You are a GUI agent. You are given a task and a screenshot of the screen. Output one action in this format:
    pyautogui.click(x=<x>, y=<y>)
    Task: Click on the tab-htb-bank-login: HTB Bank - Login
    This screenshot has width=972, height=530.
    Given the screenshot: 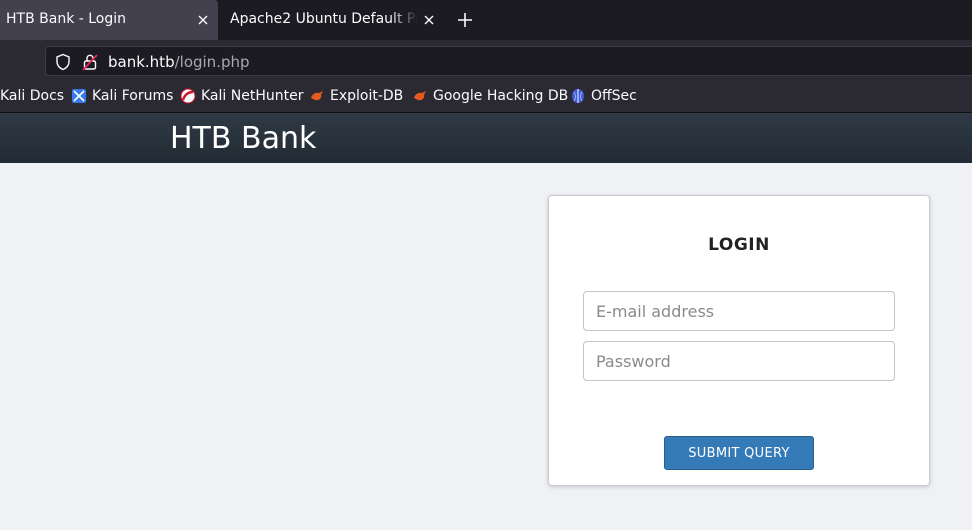 What is the action you would take?
    pyautogui.click(x=109, y=20)
    